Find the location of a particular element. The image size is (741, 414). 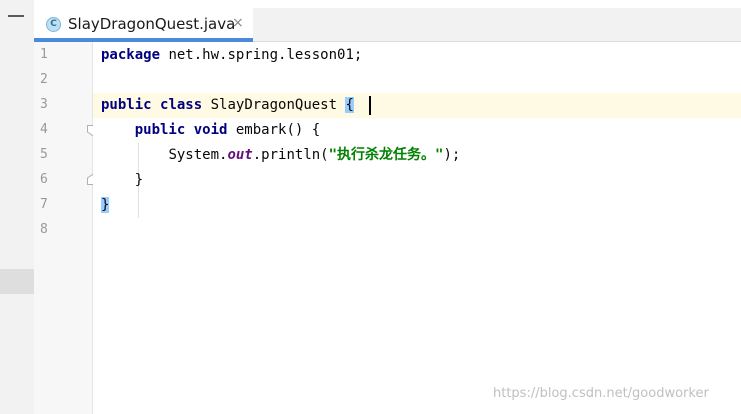

line-number: 3 is located at coordinates (44, 104).